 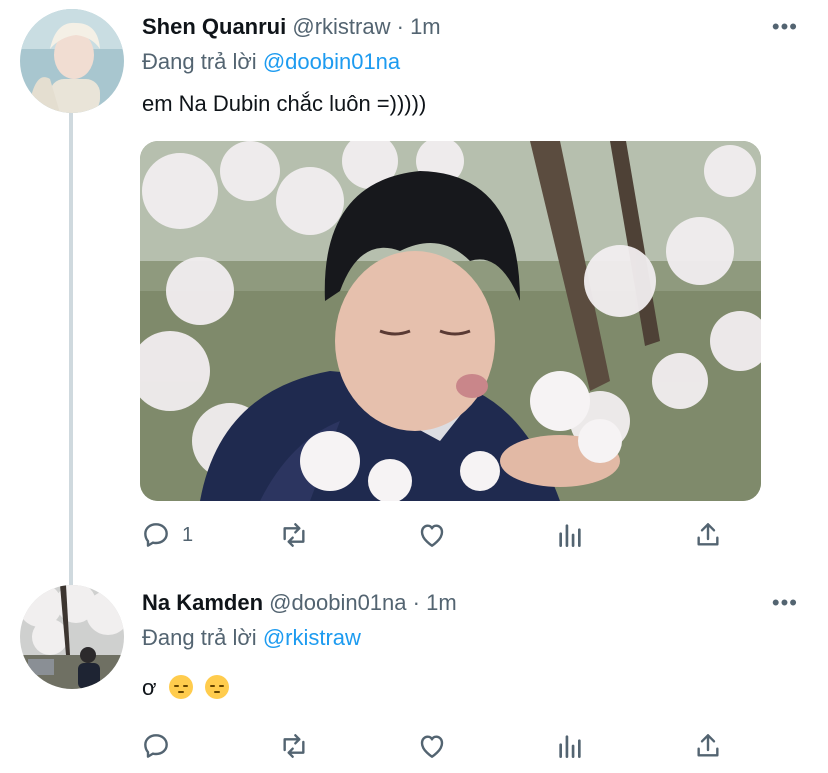 I want to click on tweet-text: em Na Dubin chắc luôn =))))), so click(x=284, y=103).